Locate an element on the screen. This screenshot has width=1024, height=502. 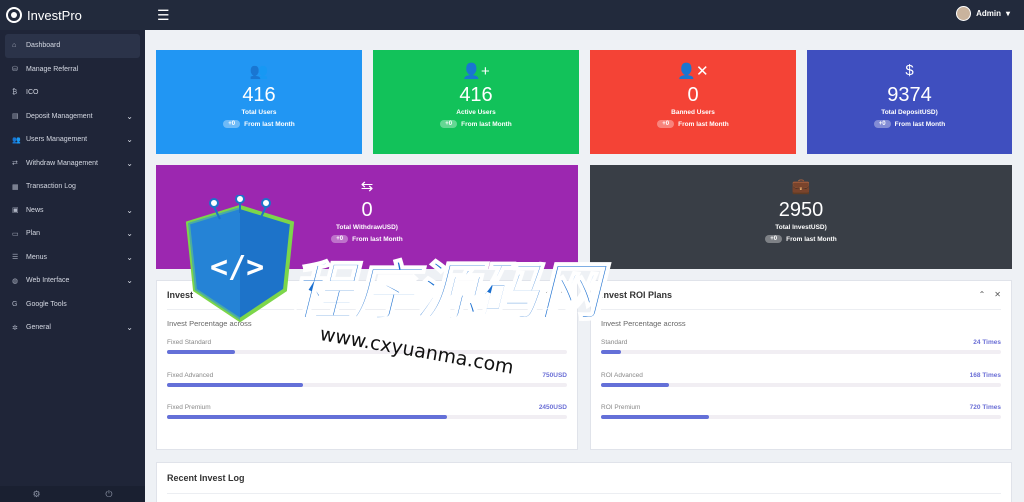
sidebar-item-news: ▣ News ⌄ is located at coordinates (72, 211).